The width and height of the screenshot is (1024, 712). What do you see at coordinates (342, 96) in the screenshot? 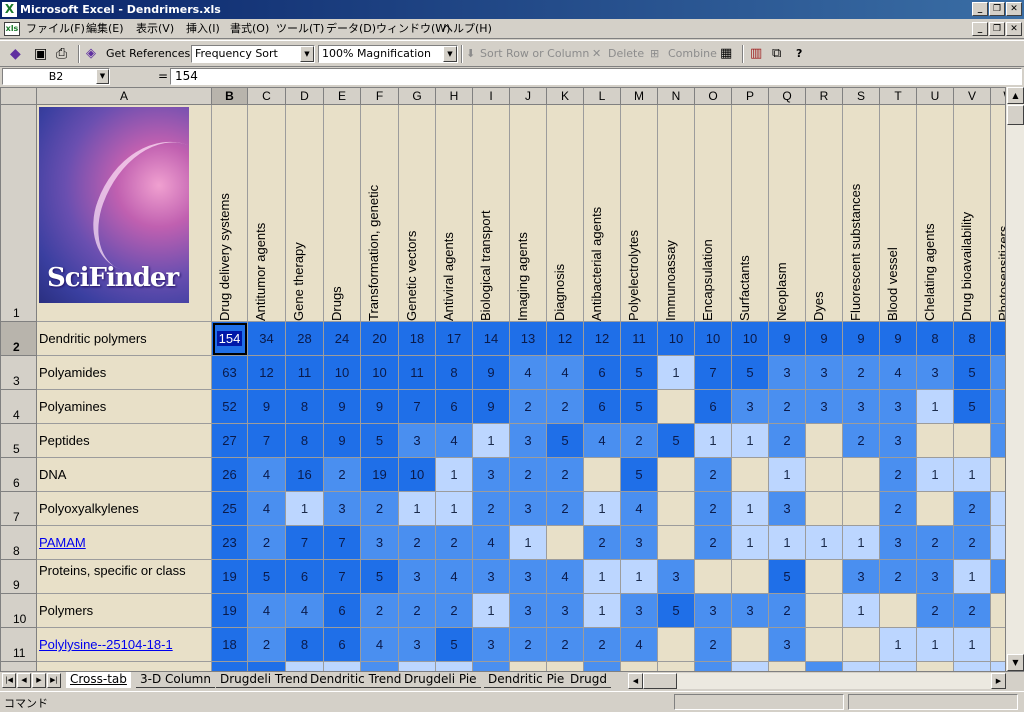
I see `column-header-e: E` at bounding box center [342, 96].